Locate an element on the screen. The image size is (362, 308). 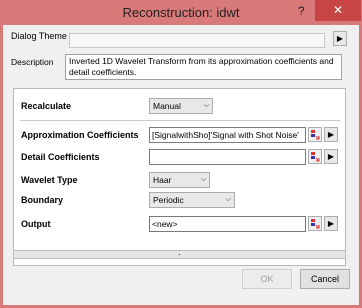
approximation-range-picker-icon is located at coordinates (315, 134).